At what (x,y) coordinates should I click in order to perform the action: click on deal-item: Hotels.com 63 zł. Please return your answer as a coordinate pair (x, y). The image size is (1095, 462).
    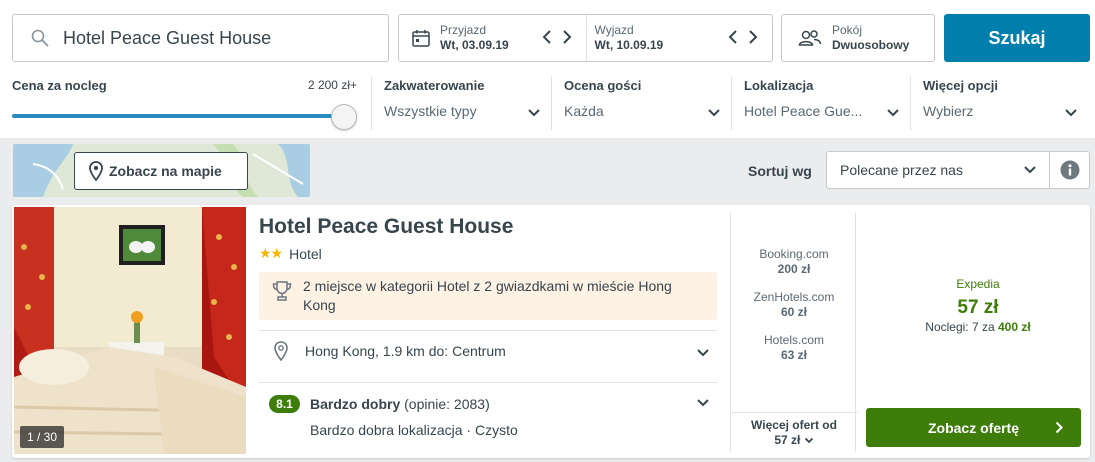
    Looking at the image, I should click on (794, 348).